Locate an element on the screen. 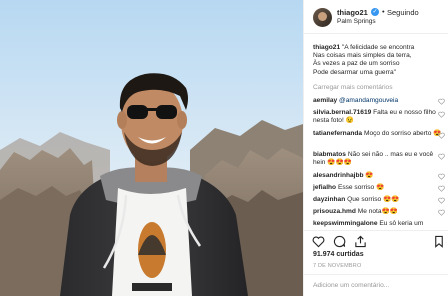 The height and width of the screenshot is (296, 448). comment-item: dayzinhan Que sorriso 😍😍 is located at coordinates (380, 200).